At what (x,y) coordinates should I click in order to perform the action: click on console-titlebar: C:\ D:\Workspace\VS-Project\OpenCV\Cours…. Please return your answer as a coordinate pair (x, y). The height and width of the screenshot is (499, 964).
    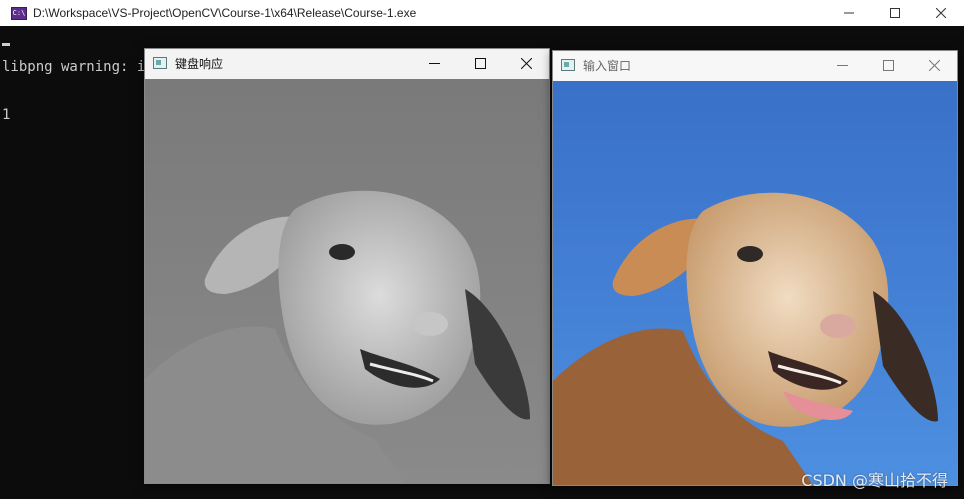
    Looking at the image, I should click on (482, 13).